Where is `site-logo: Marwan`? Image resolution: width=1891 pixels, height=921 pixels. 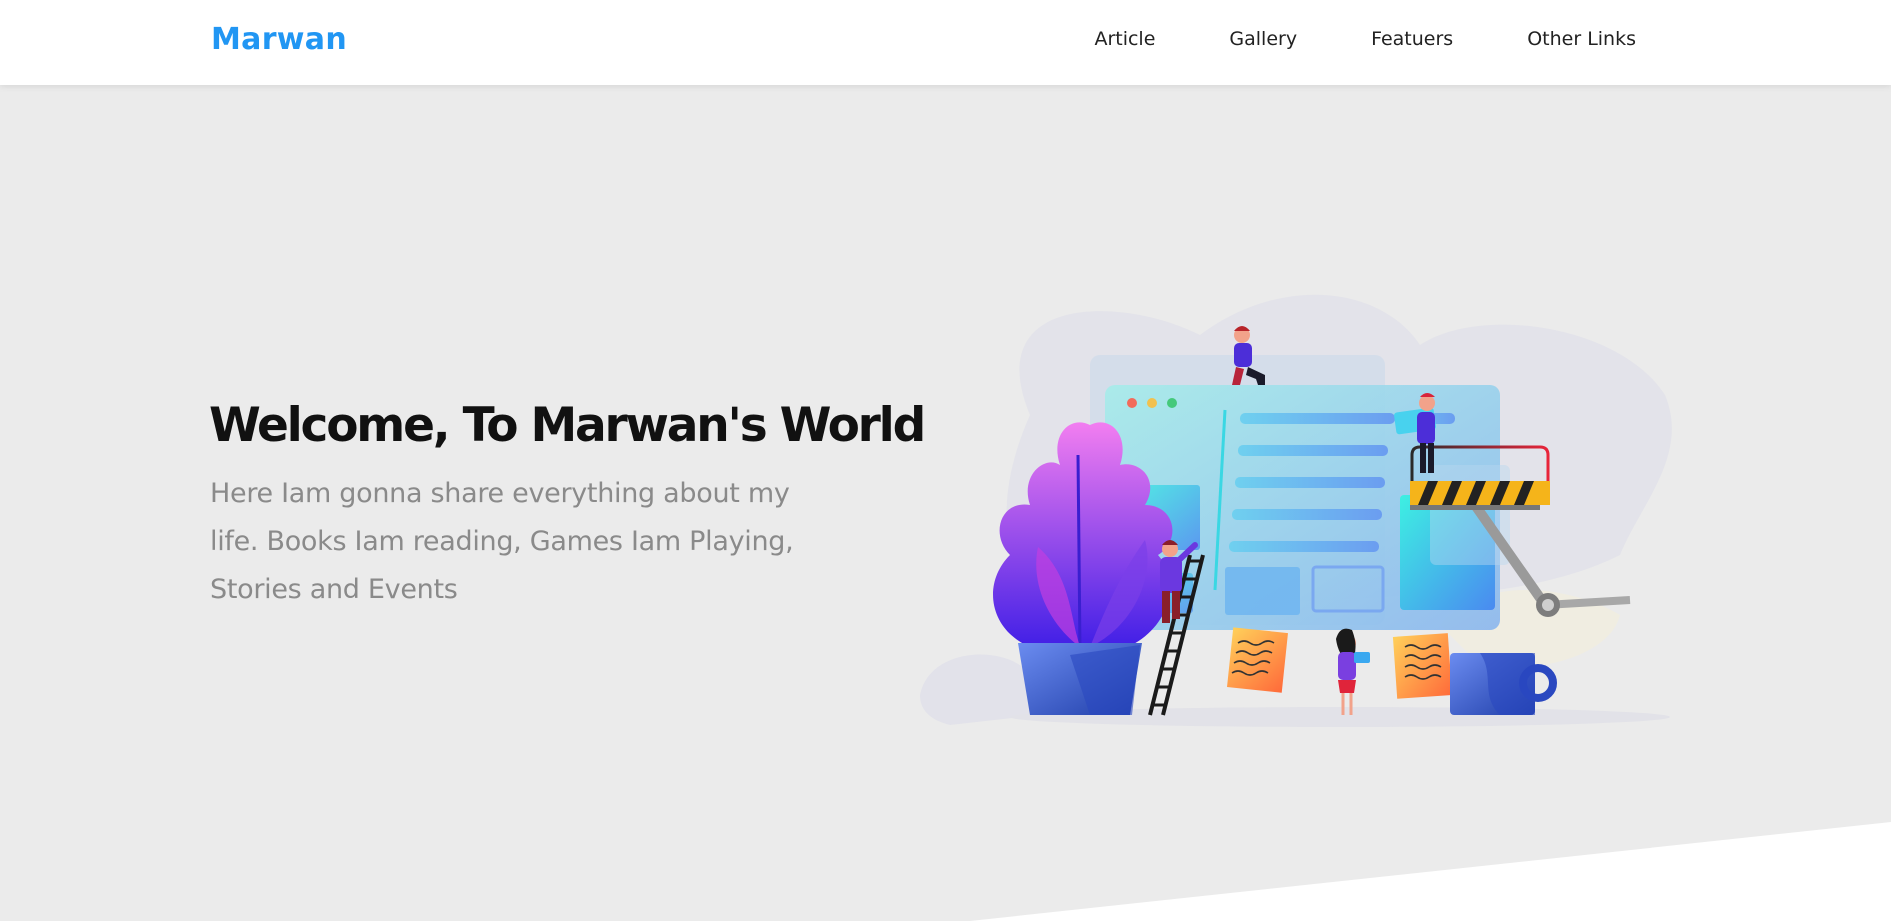 site-logo: Marwan is located at coordinates (279, 39).